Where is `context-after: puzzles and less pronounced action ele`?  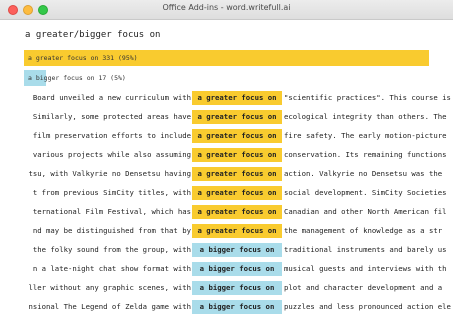
context-after: puzzles and less pronounced action ele is located at coordinates (367, 306).